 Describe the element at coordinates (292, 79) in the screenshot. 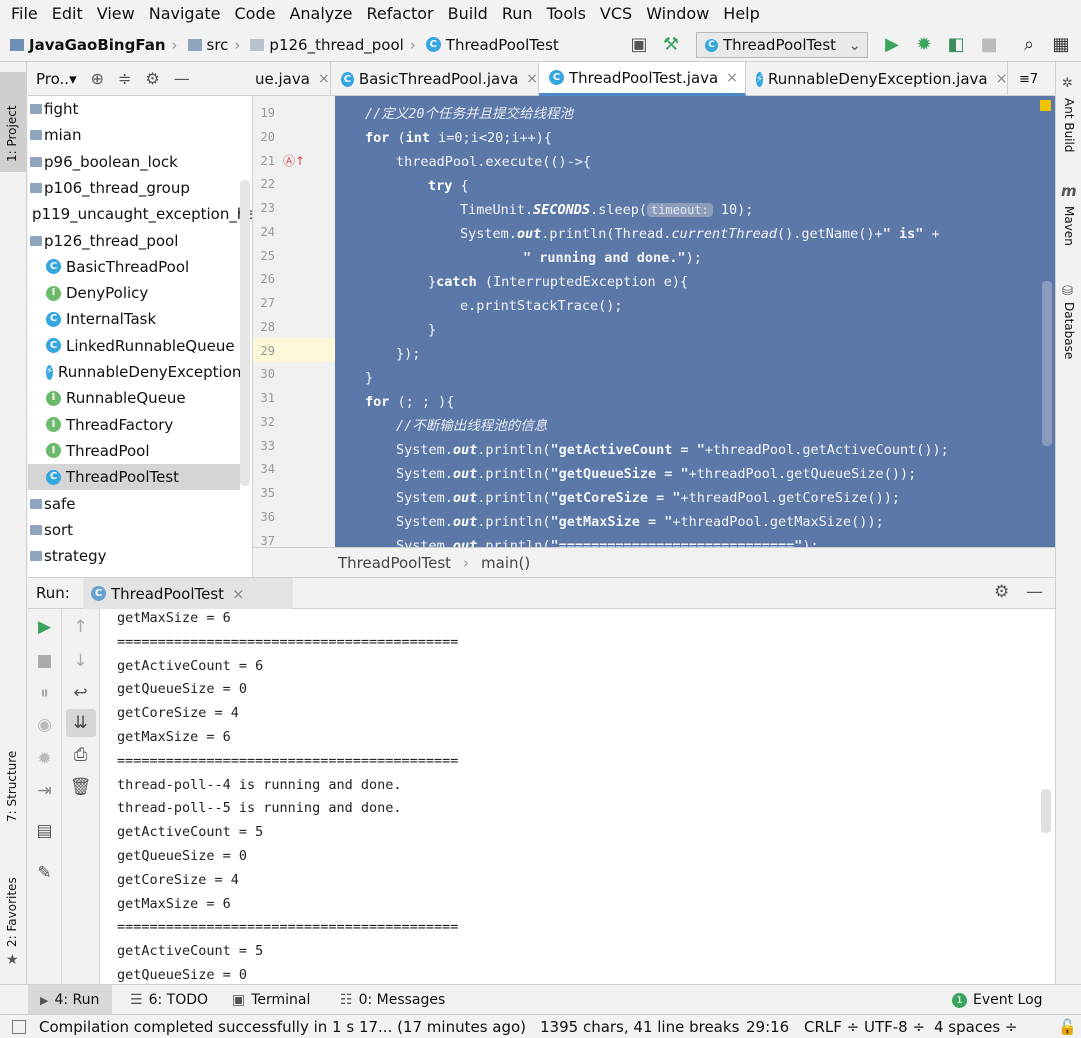

I see `tab-queue-java: ue.java ×` at that location.